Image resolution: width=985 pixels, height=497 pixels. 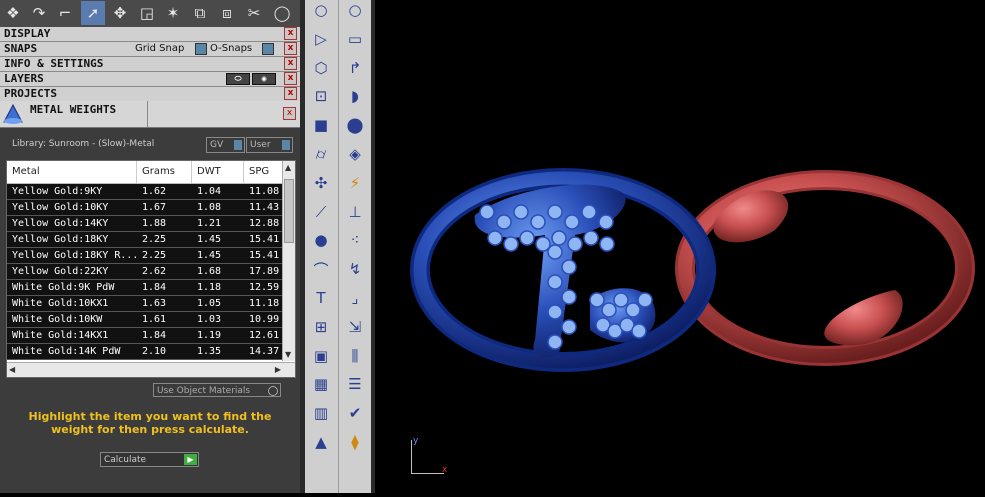 What do you see at coordinates (355, 356) in the screenshot?
I see `pins-icon: ⫼` at bounding box center [355, 356].